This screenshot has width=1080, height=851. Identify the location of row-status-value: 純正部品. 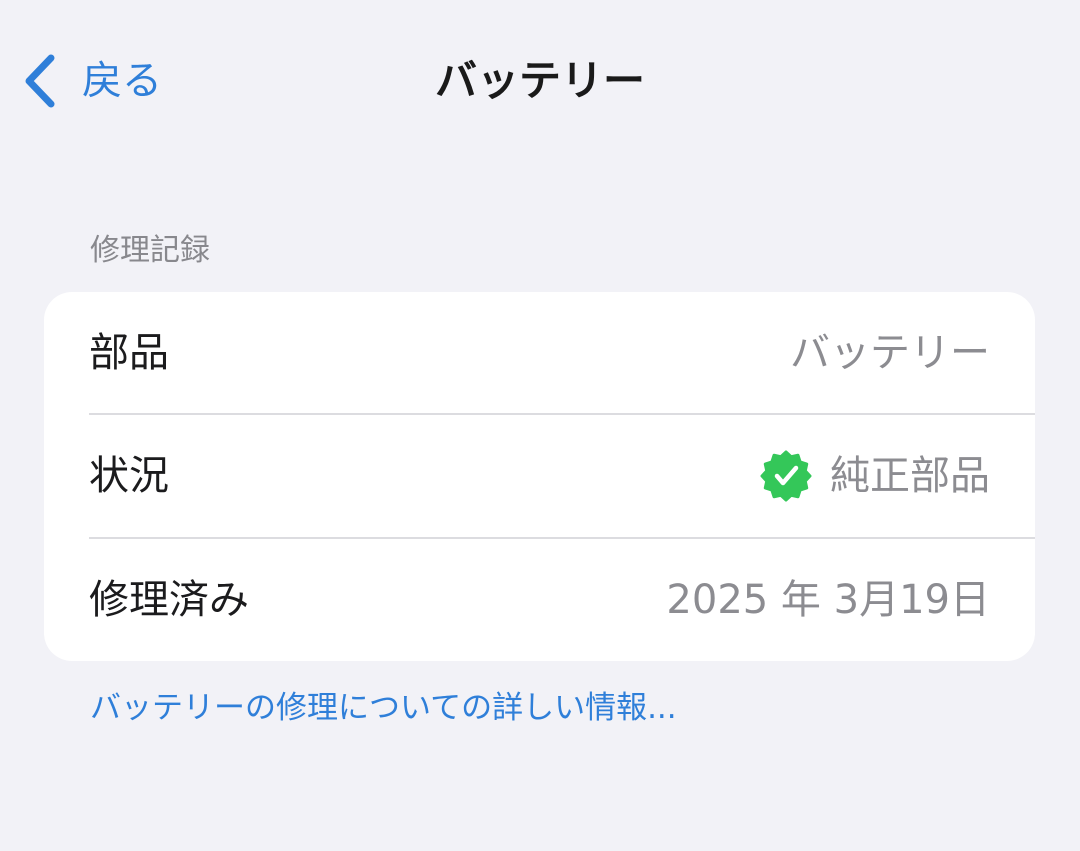
(875, 476).